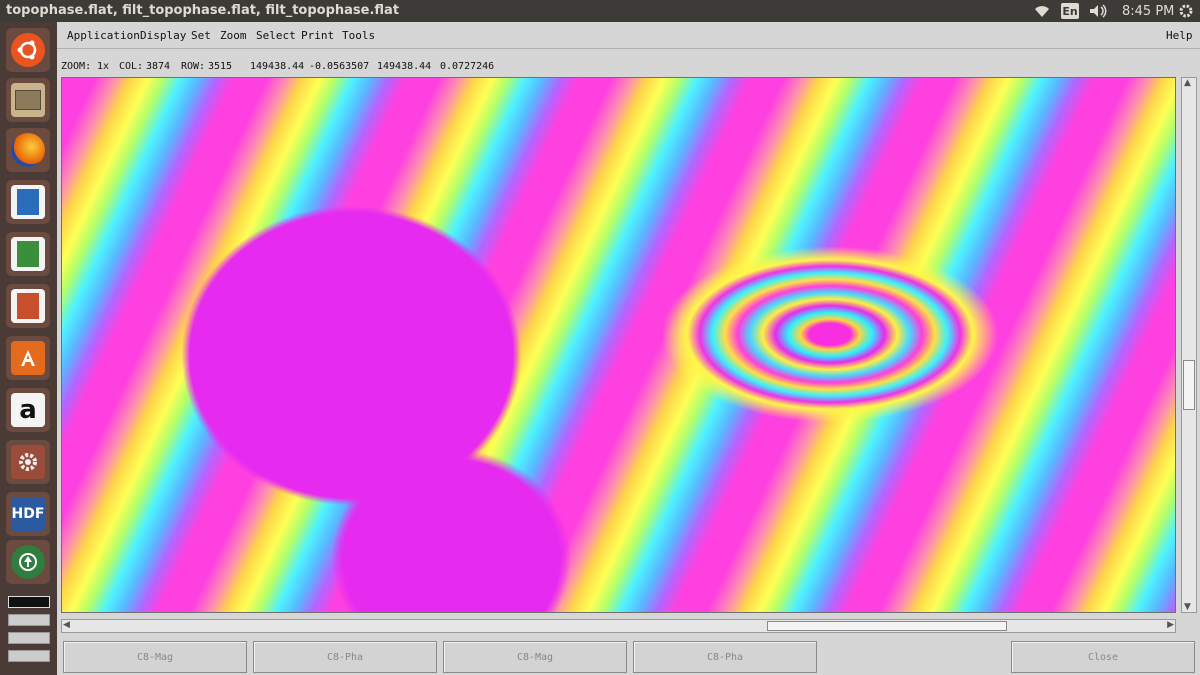 This screenshot has height=675, width=1200. I want to click on scroll-right-icon: ▶, so click(1170, 625).